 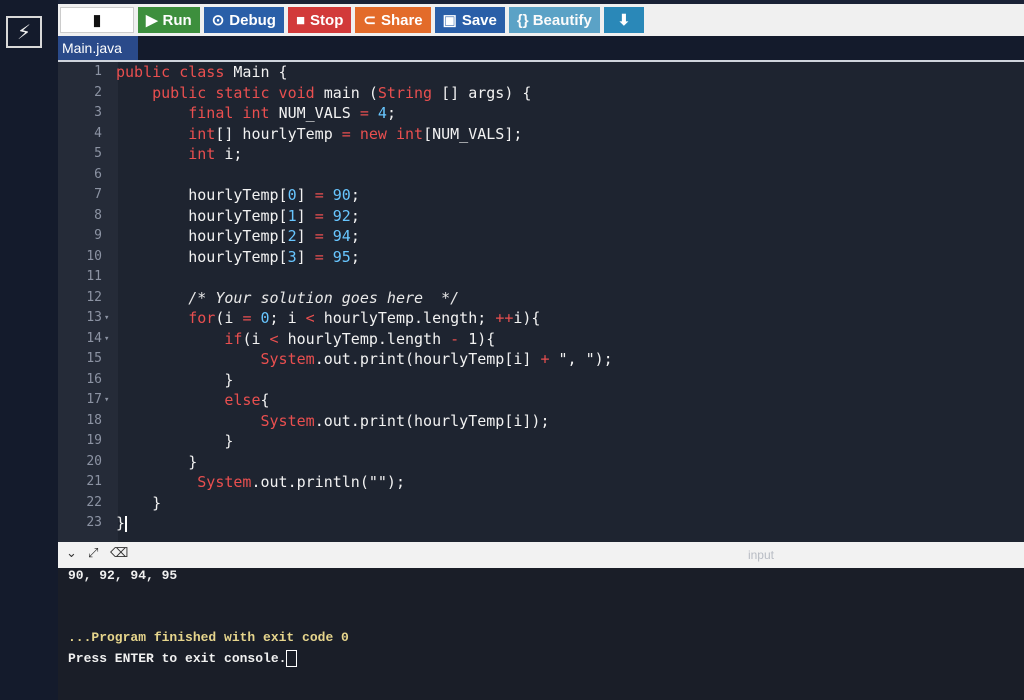 I want to click on params: [] args) {, so click(x=482, y=92).